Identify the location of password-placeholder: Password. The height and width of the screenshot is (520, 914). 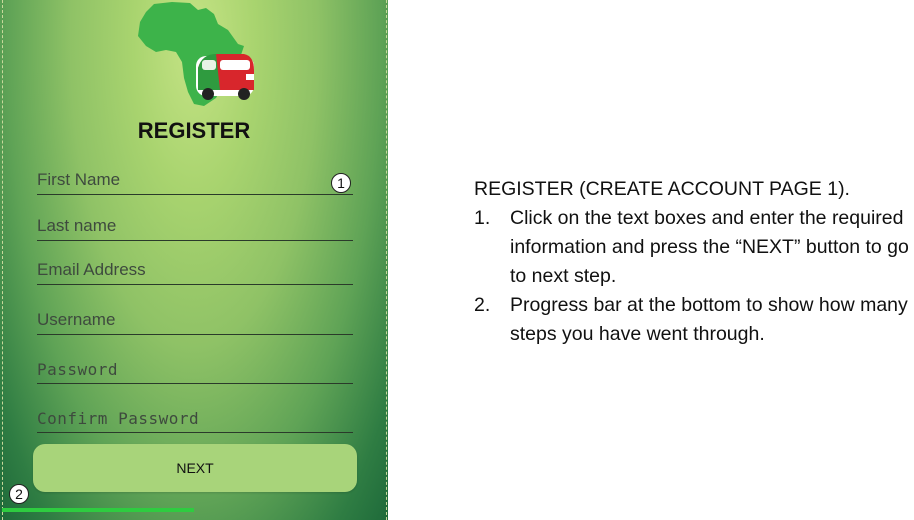
(78, 369).